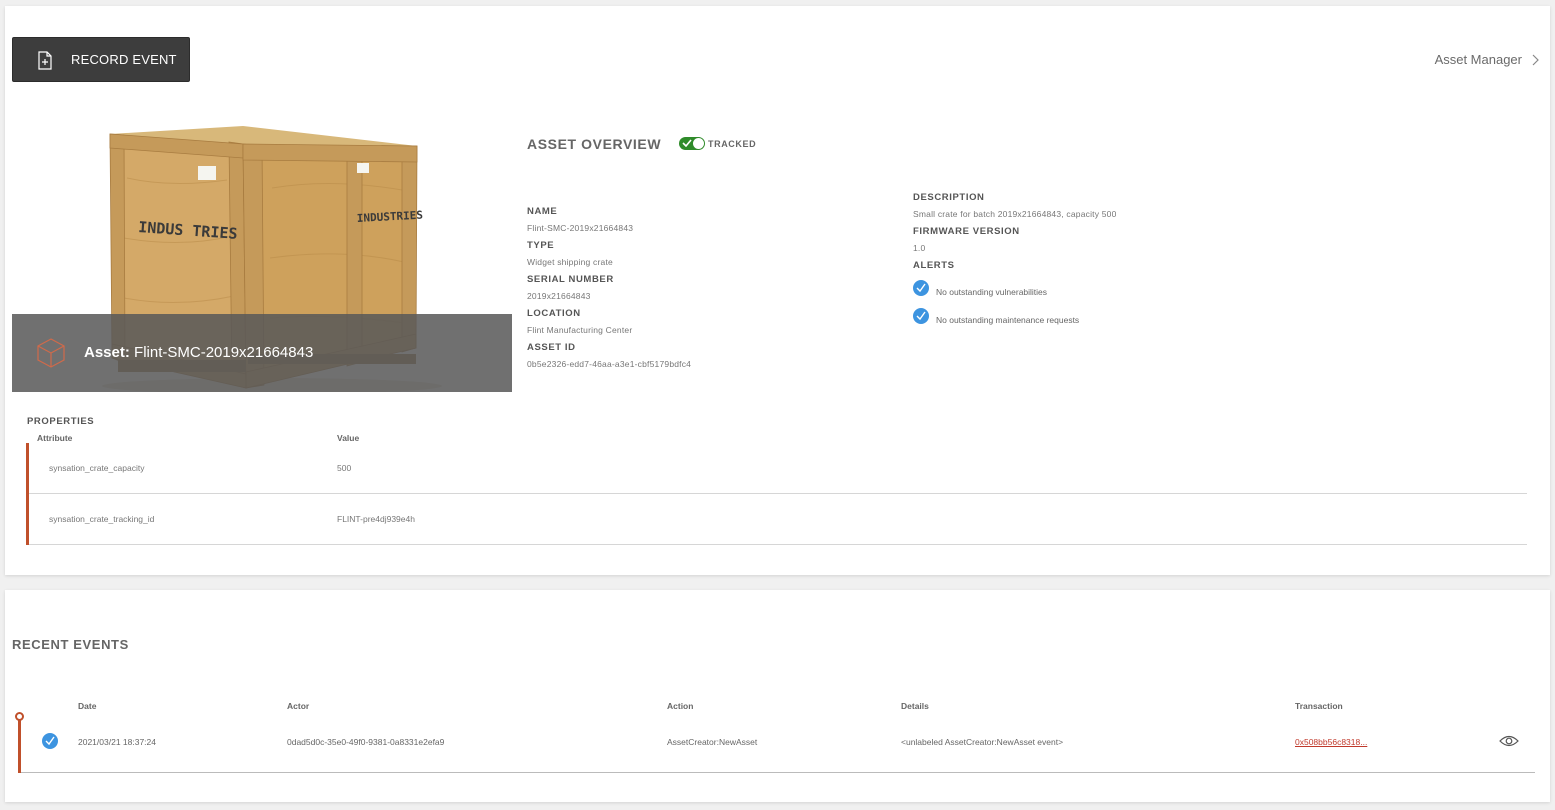 The width and height of the screenshot is (1555, 810). I want to click on asset-id-label: ASSET ID, so click(551, 347).